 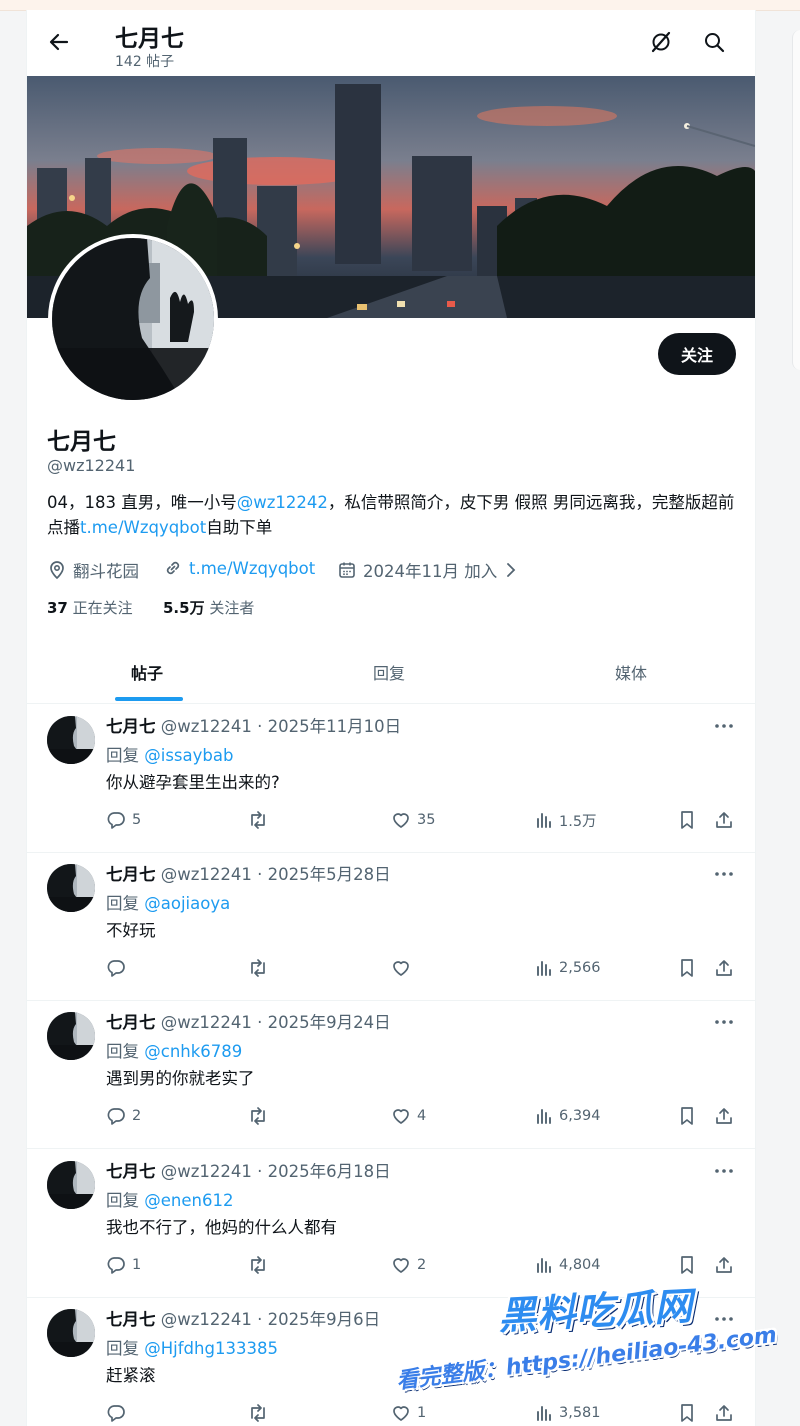 I want to click on website-link: t.me/Wzqyqbot, so click(x=252, y=568).